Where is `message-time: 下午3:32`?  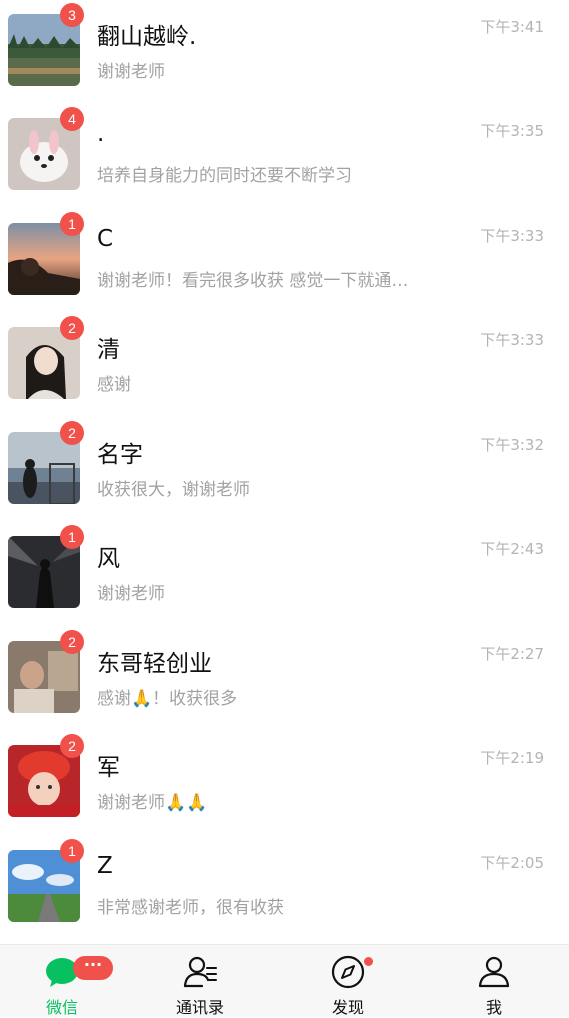 message-time: 下午3:32 is located at coordinates (512, 445).